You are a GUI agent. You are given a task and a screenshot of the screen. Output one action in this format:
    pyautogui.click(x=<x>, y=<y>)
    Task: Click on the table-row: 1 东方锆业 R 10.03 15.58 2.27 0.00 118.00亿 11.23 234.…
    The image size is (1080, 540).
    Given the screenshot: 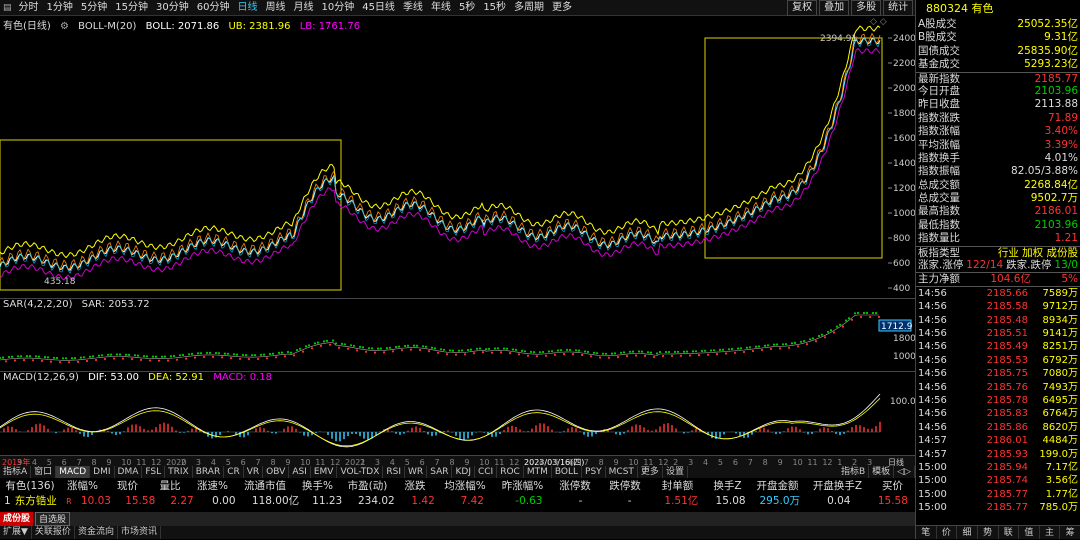 What is the action you would take?
    pyautogui.click(x=457, y=501)
    